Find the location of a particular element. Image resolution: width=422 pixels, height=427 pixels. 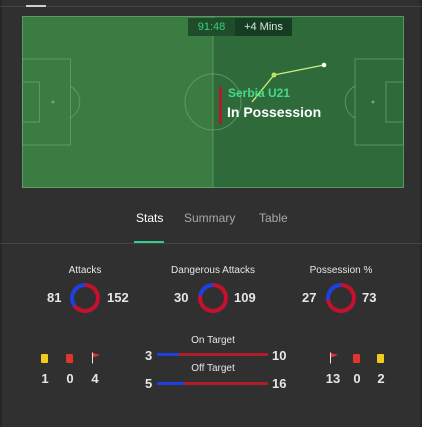

off-target-away-bar is located at coordinates (226, 383).